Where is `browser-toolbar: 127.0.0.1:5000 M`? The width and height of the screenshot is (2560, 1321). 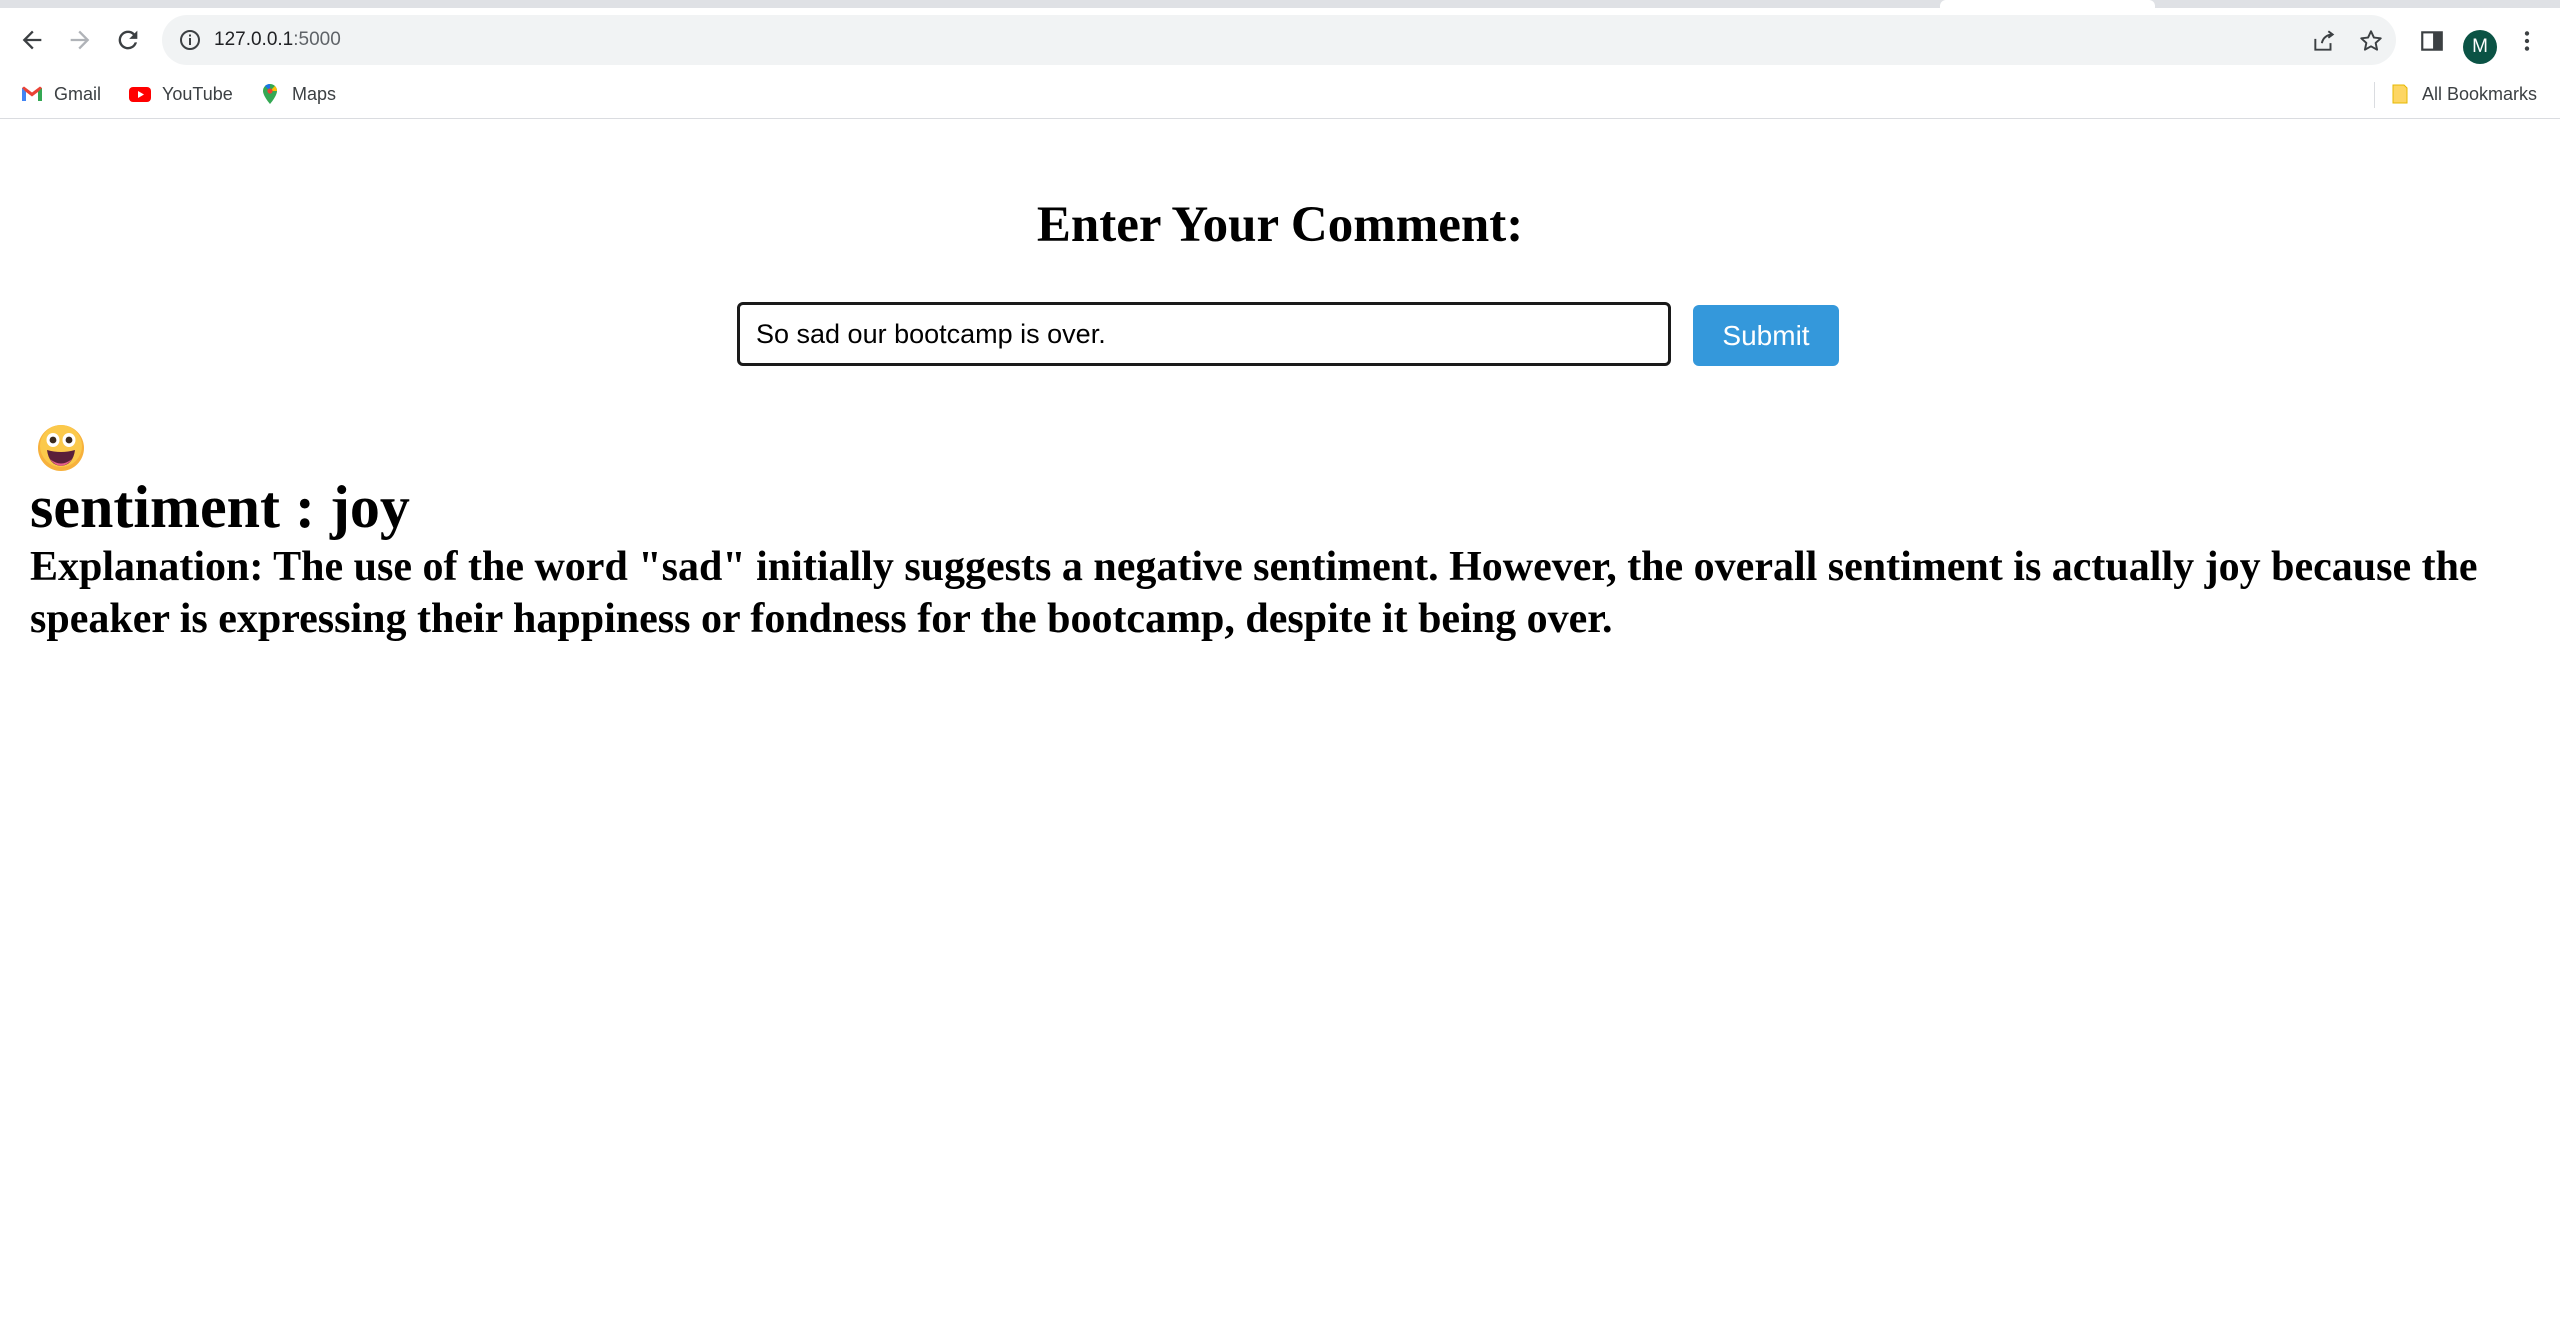
browser-toolbar: 127.0.0.1:5000 M is located at coordinates (1280, 39).